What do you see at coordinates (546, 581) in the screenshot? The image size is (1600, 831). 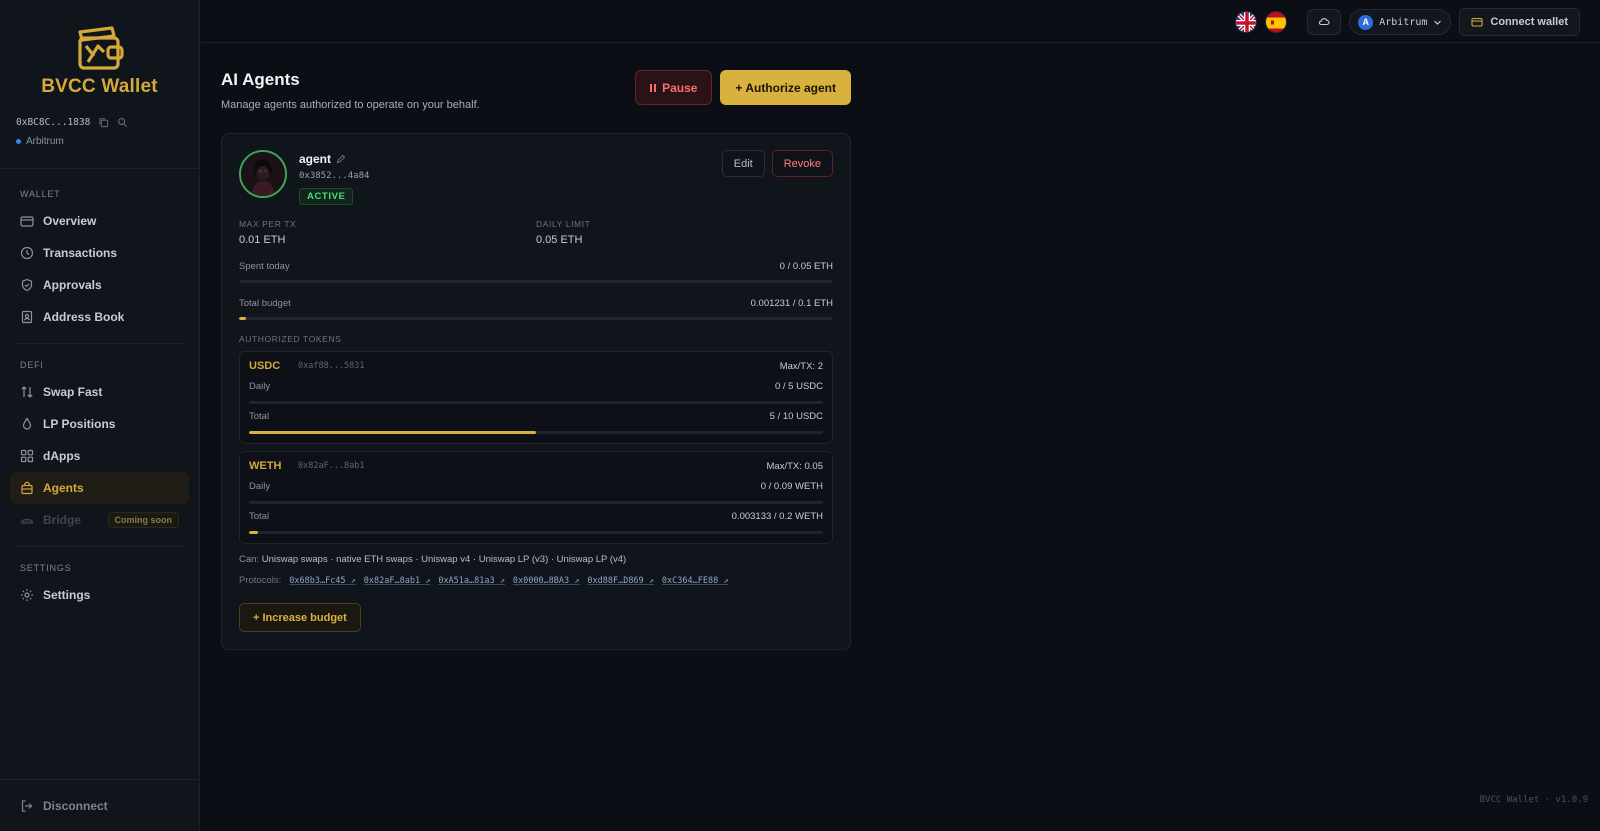 I see `protocol-link: 0x0000…8BA3 ↗` at bounding box center [546, 581].